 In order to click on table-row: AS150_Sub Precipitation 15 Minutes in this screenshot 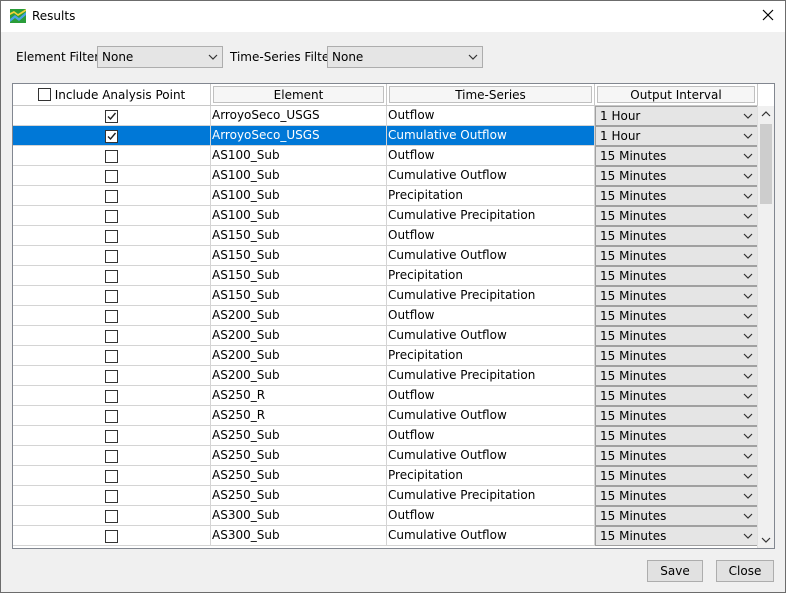, I will do `click(385, 276)`.